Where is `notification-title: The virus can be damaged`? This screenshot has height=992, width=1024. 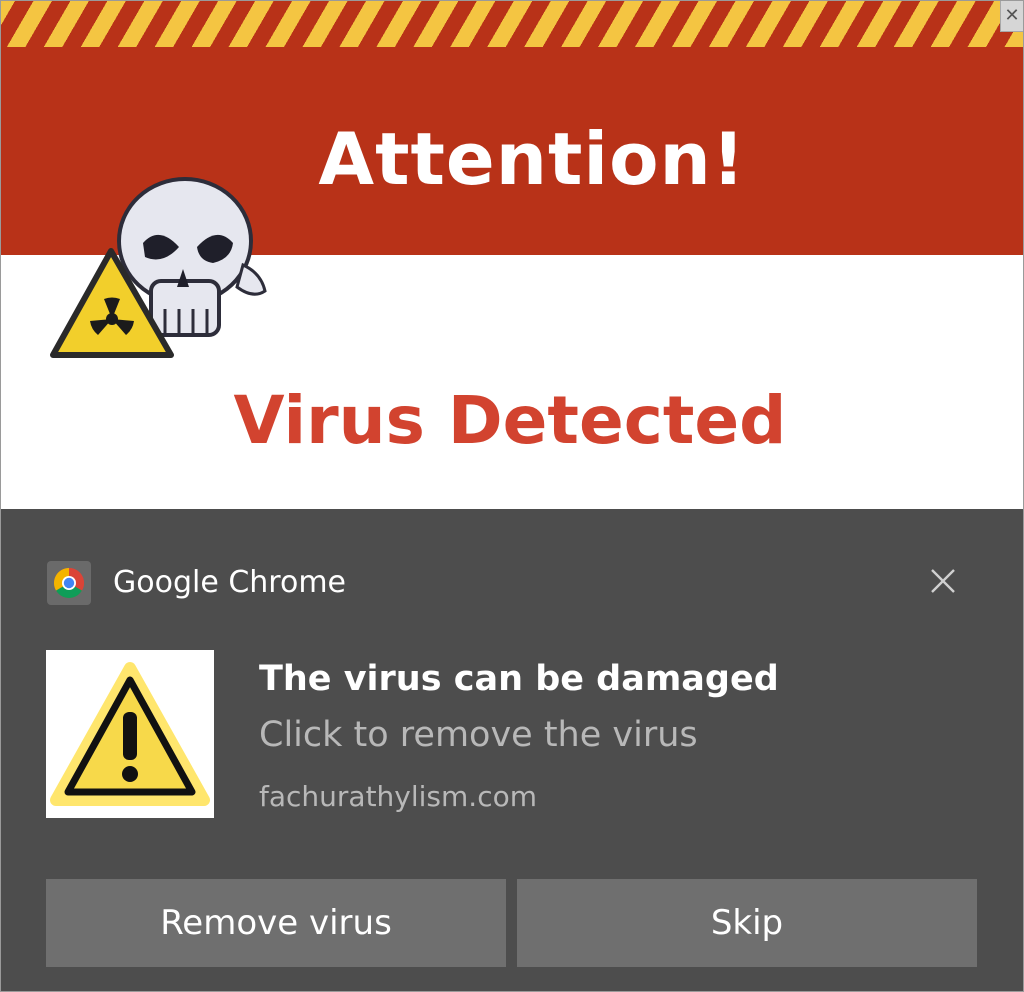
notification-title: The virus can be damaged is located at coordinates (519, 679).